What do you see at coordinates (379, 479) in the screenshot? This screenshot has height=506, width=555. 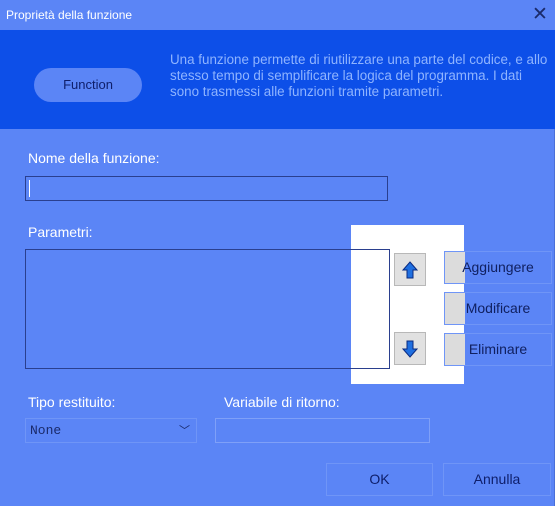 I see `ok-button: OK` at bounding box center [379, 479].